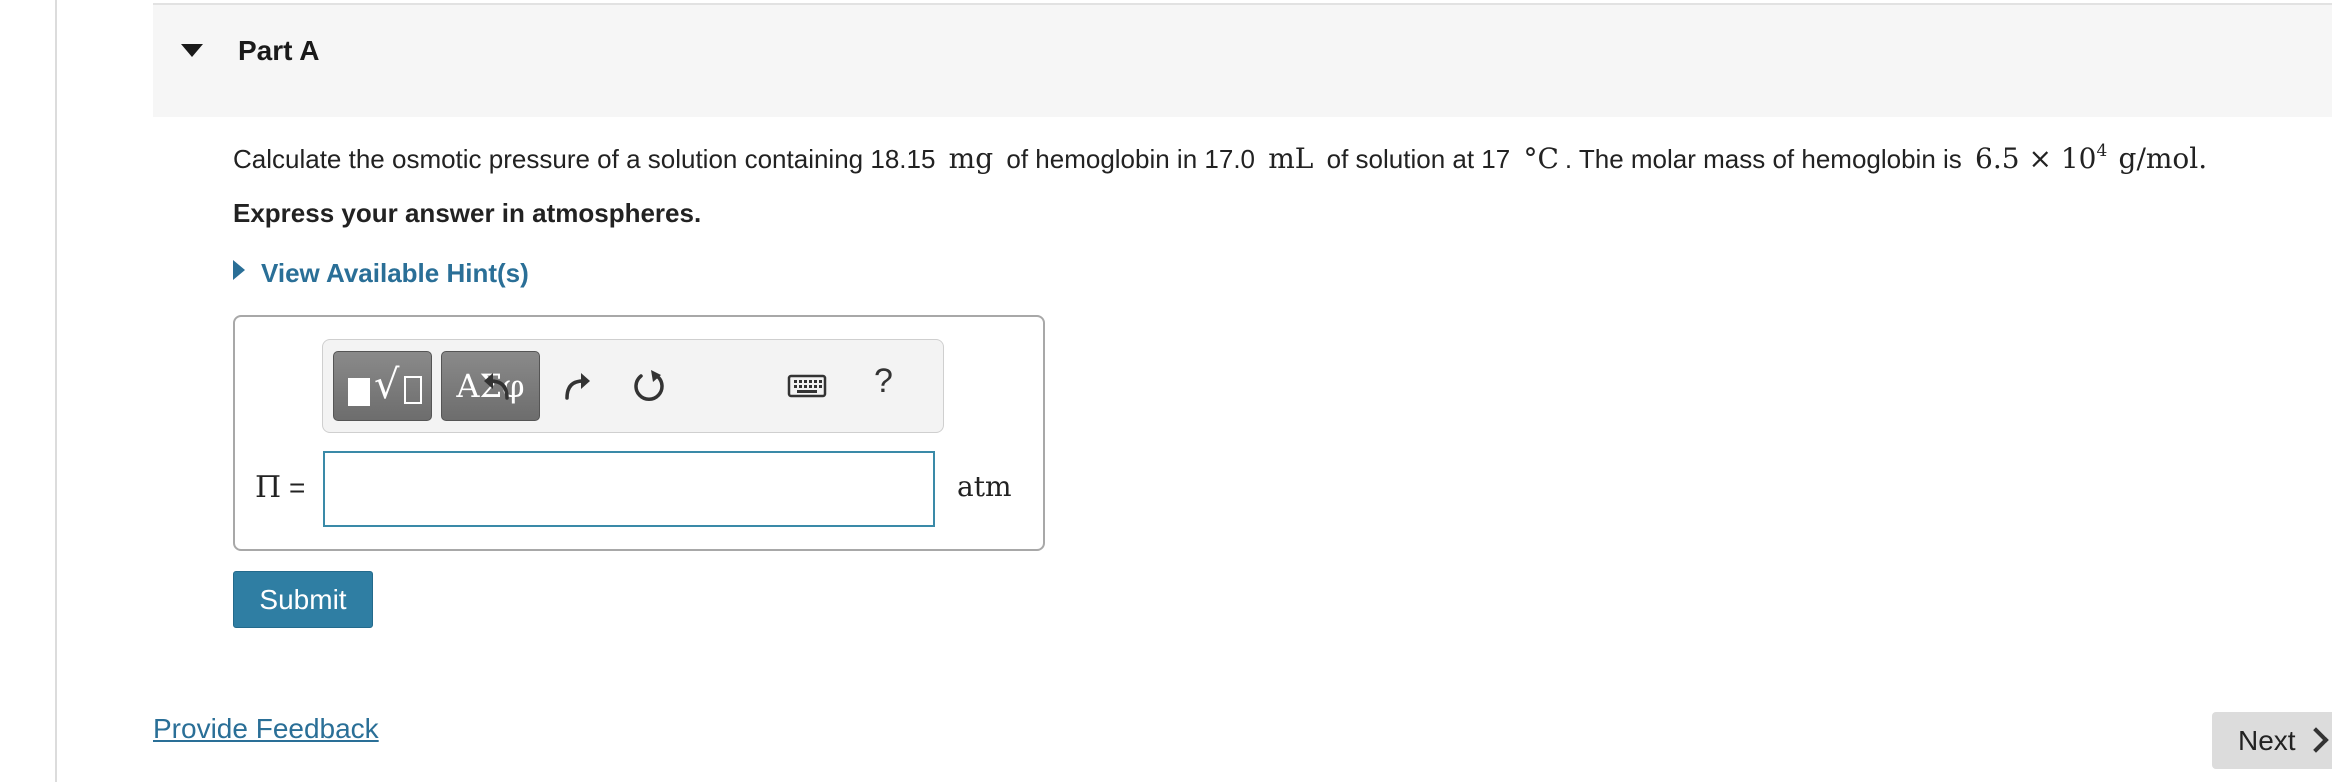  I want to click on templates-icon, so click(359, 392).